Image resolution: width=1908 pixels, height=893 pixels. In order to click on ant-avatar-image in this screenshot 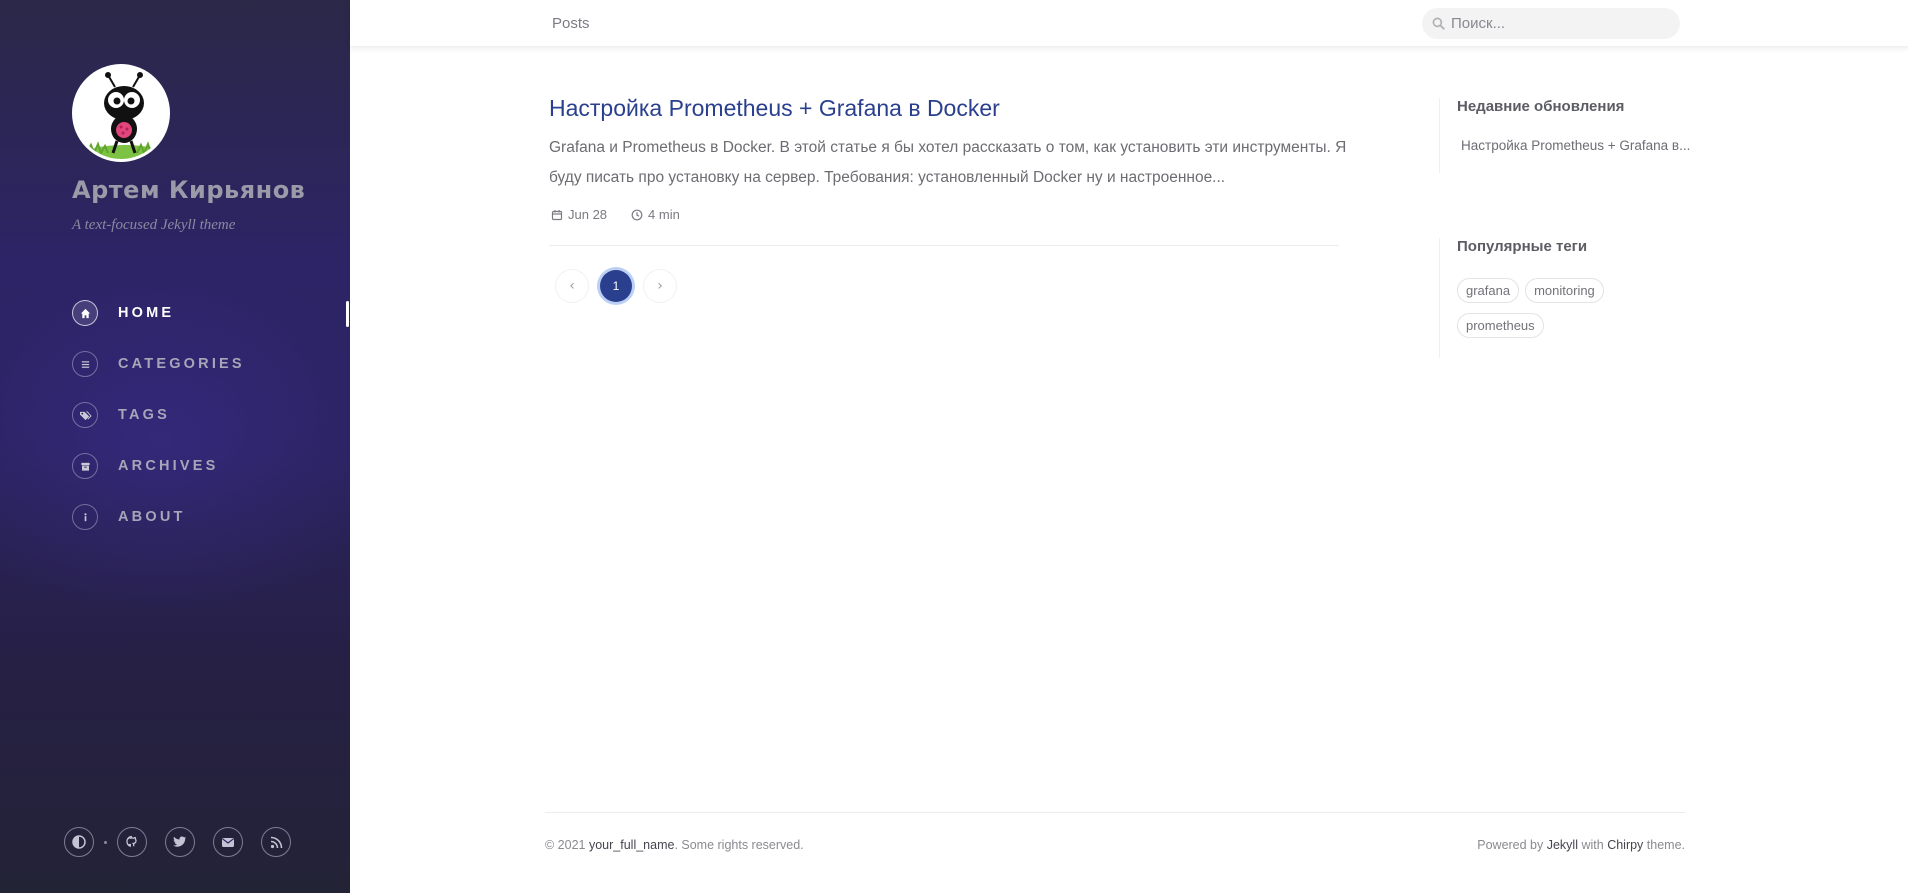, I will do `click(124, 115)`.